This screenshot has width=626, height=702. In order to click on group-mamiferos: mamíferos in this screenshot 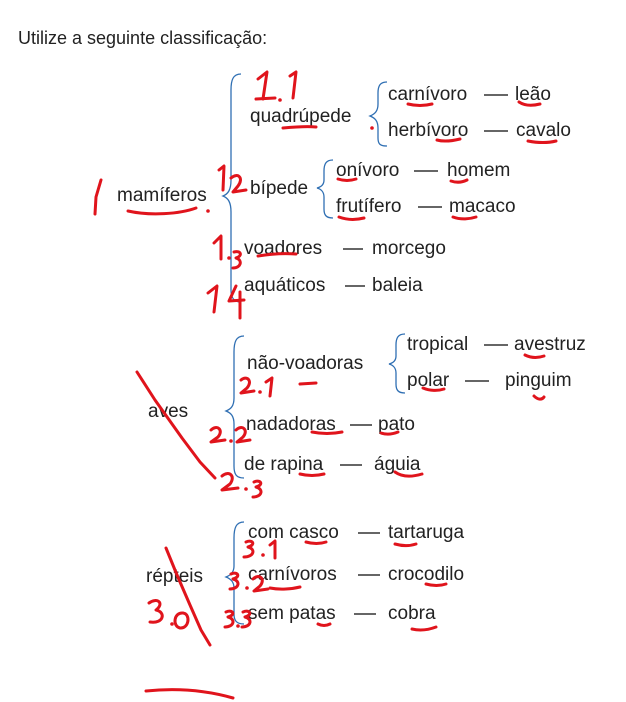, I will do `click(162, 195)`.